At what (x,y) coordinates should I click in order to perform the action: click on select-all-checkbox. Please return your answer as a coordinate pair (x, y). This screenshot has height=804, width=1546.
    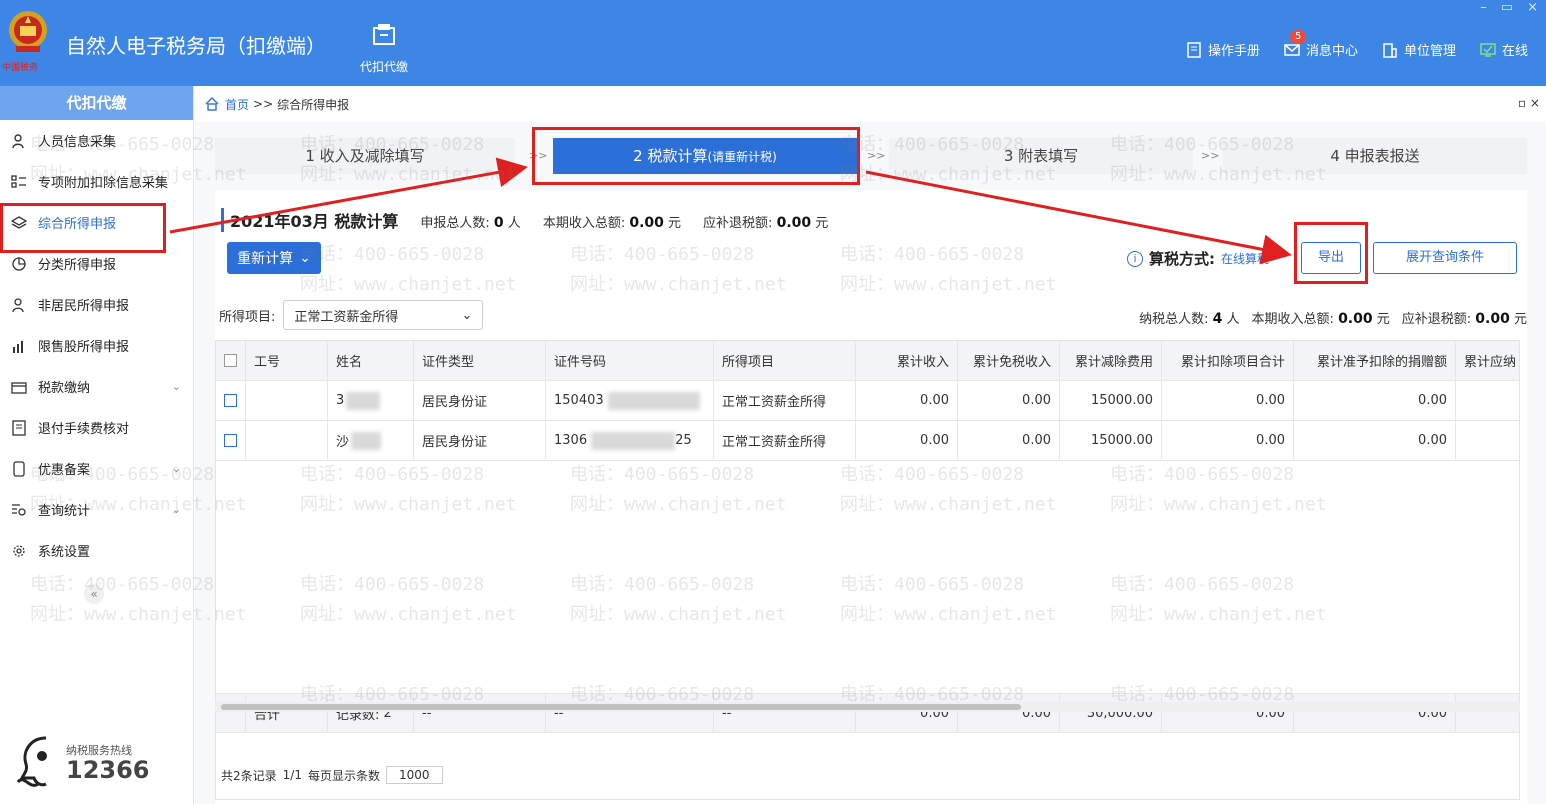
    Looking at the image, I should click on (231, 360).